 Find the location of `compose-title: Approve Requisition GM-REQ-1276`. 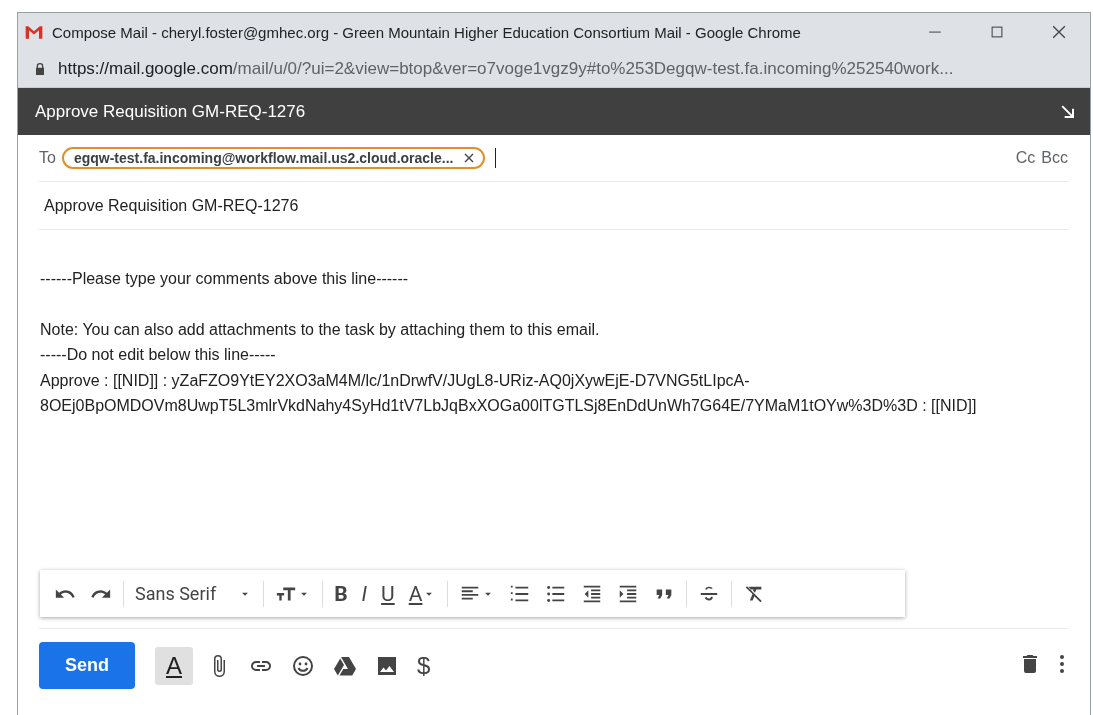

compose-title: Approve Requisition GM-REQ-1276 is located at coordinates (170, 111).